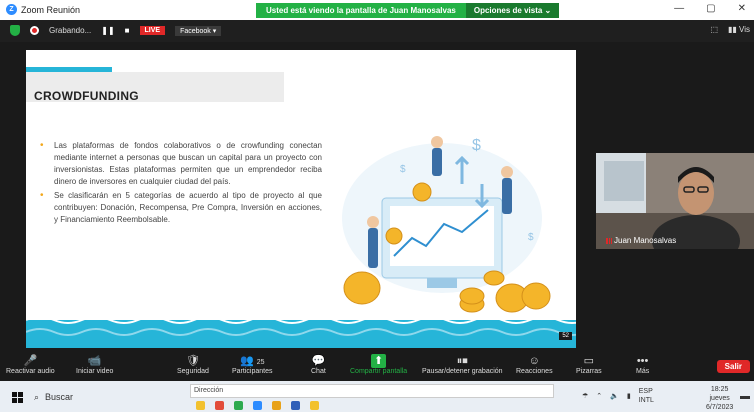 Image resolution: width=754 pixels, height=412 pixels. What do you see at coordinates (534, 361) in the screenshot?
I see `reactions-icon: ☺` at bounding box center [534, 361].